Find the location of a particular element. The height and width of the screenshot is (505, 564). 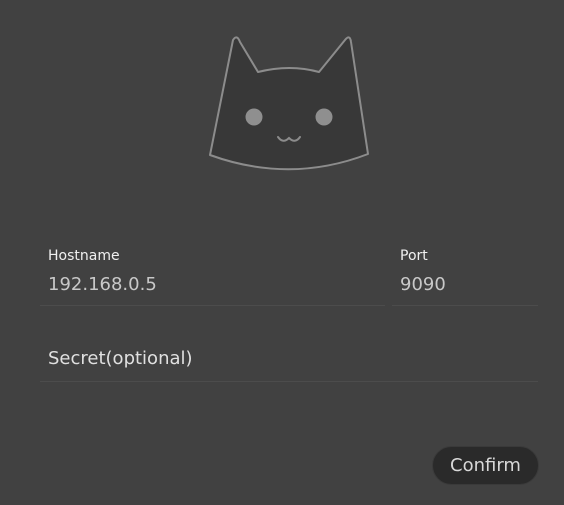

cat-left-eye is located at coordinates (254, 117).